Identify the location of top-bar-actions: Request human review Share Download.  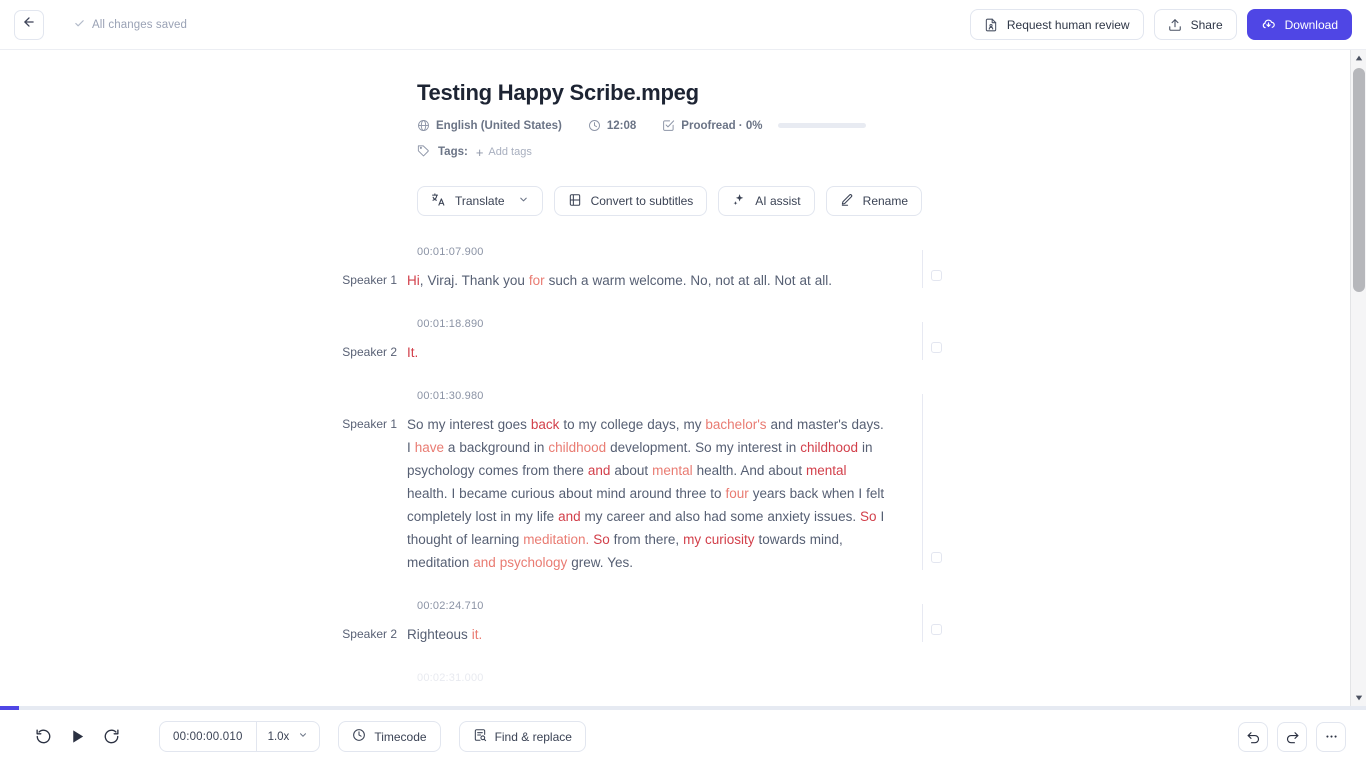
(1160, 24).